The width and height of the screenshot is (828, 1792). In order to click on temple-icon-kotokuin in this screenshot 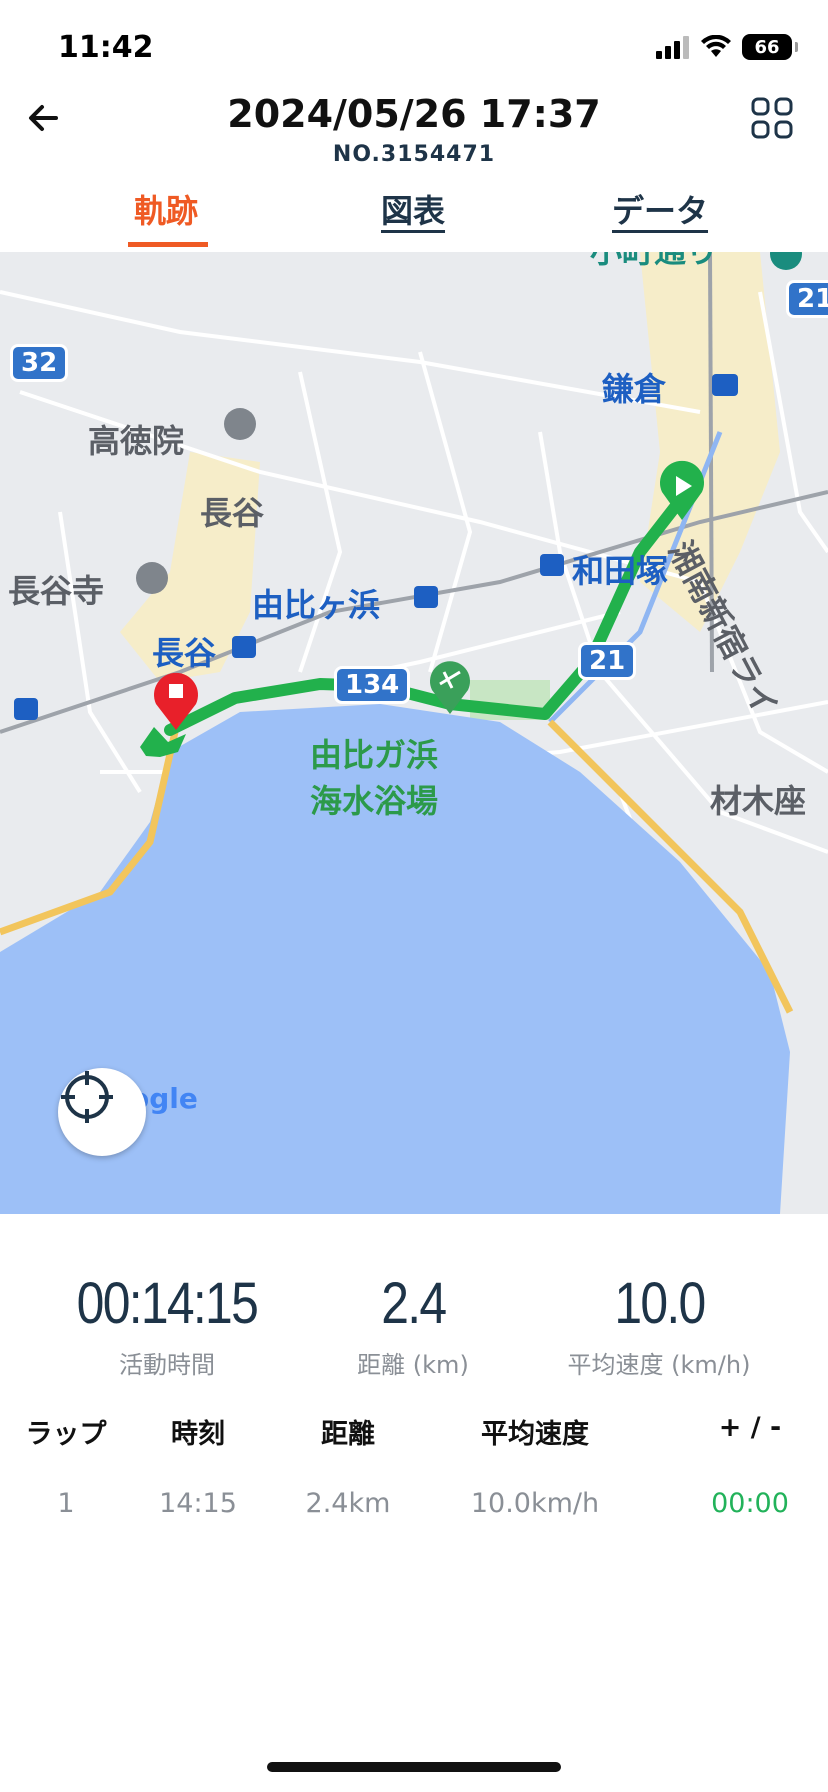, I will do `click(240, 424)`.